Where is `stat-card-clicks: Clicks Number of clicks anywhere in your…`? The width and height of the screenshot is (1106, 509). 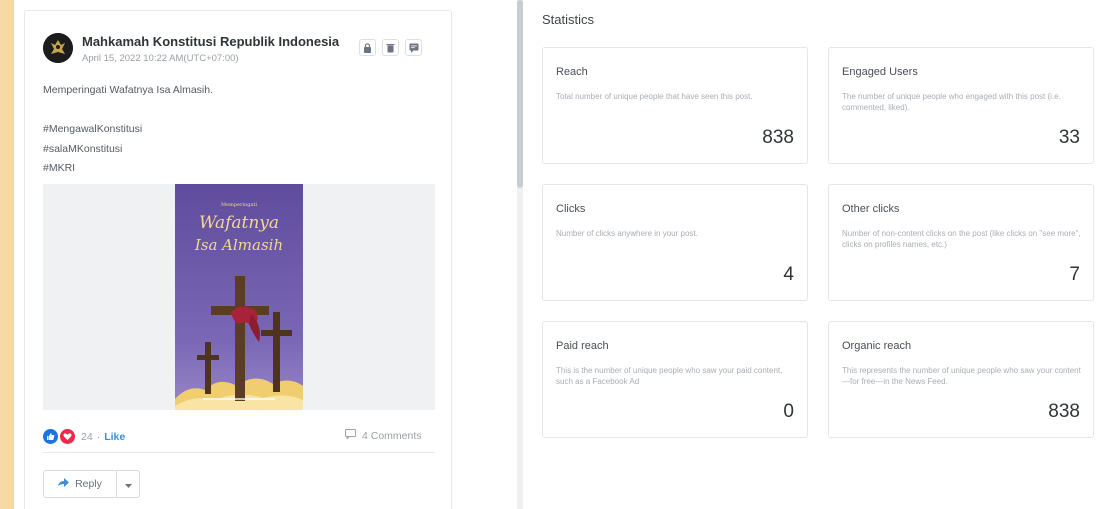
stat-card-clicks: Clicks Number of clicks anywhere in your… is located at coordinates (675, 242).